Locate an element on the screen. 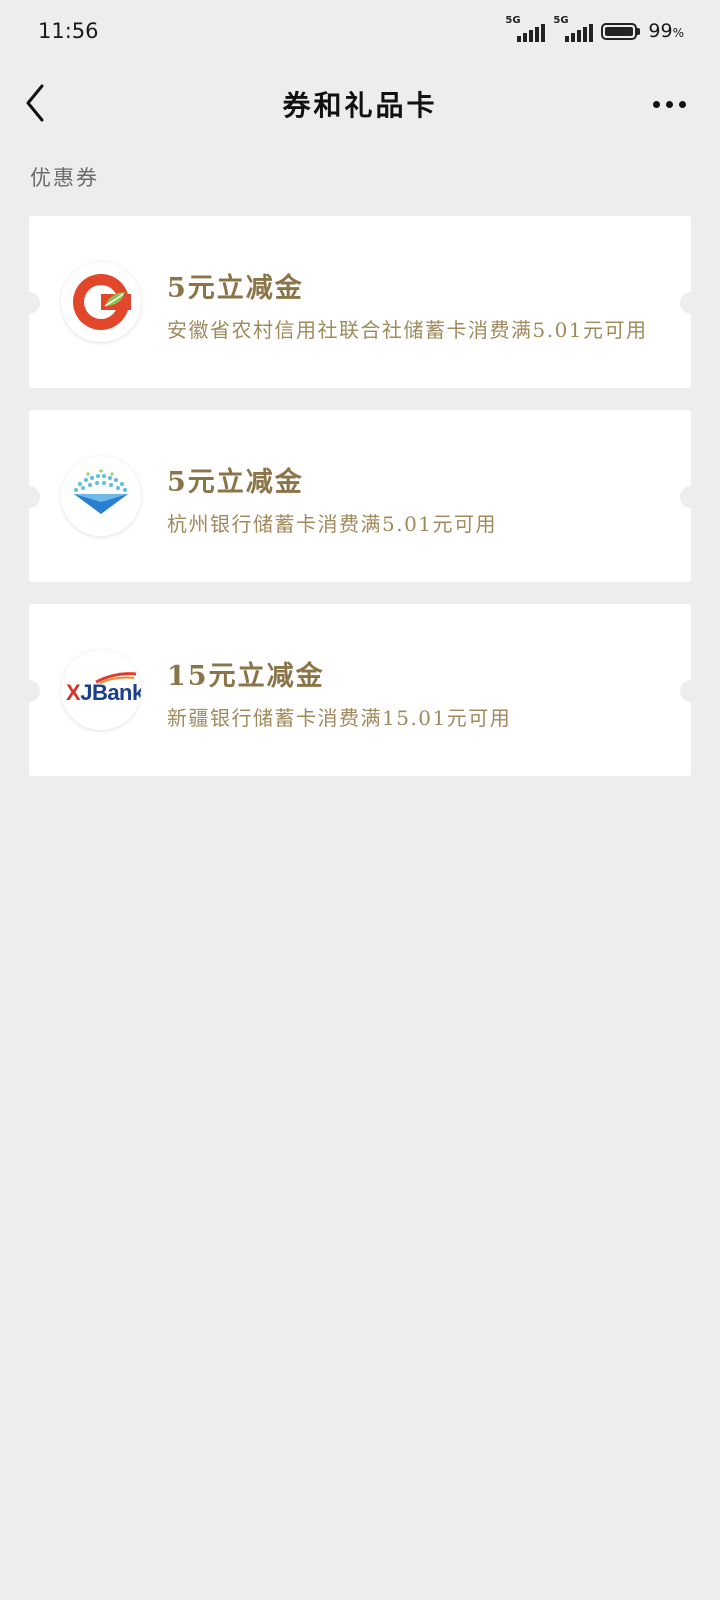 The image size is (720, 1600). section-label-coupons: 优惠券 is located at coordinates (64, 178).